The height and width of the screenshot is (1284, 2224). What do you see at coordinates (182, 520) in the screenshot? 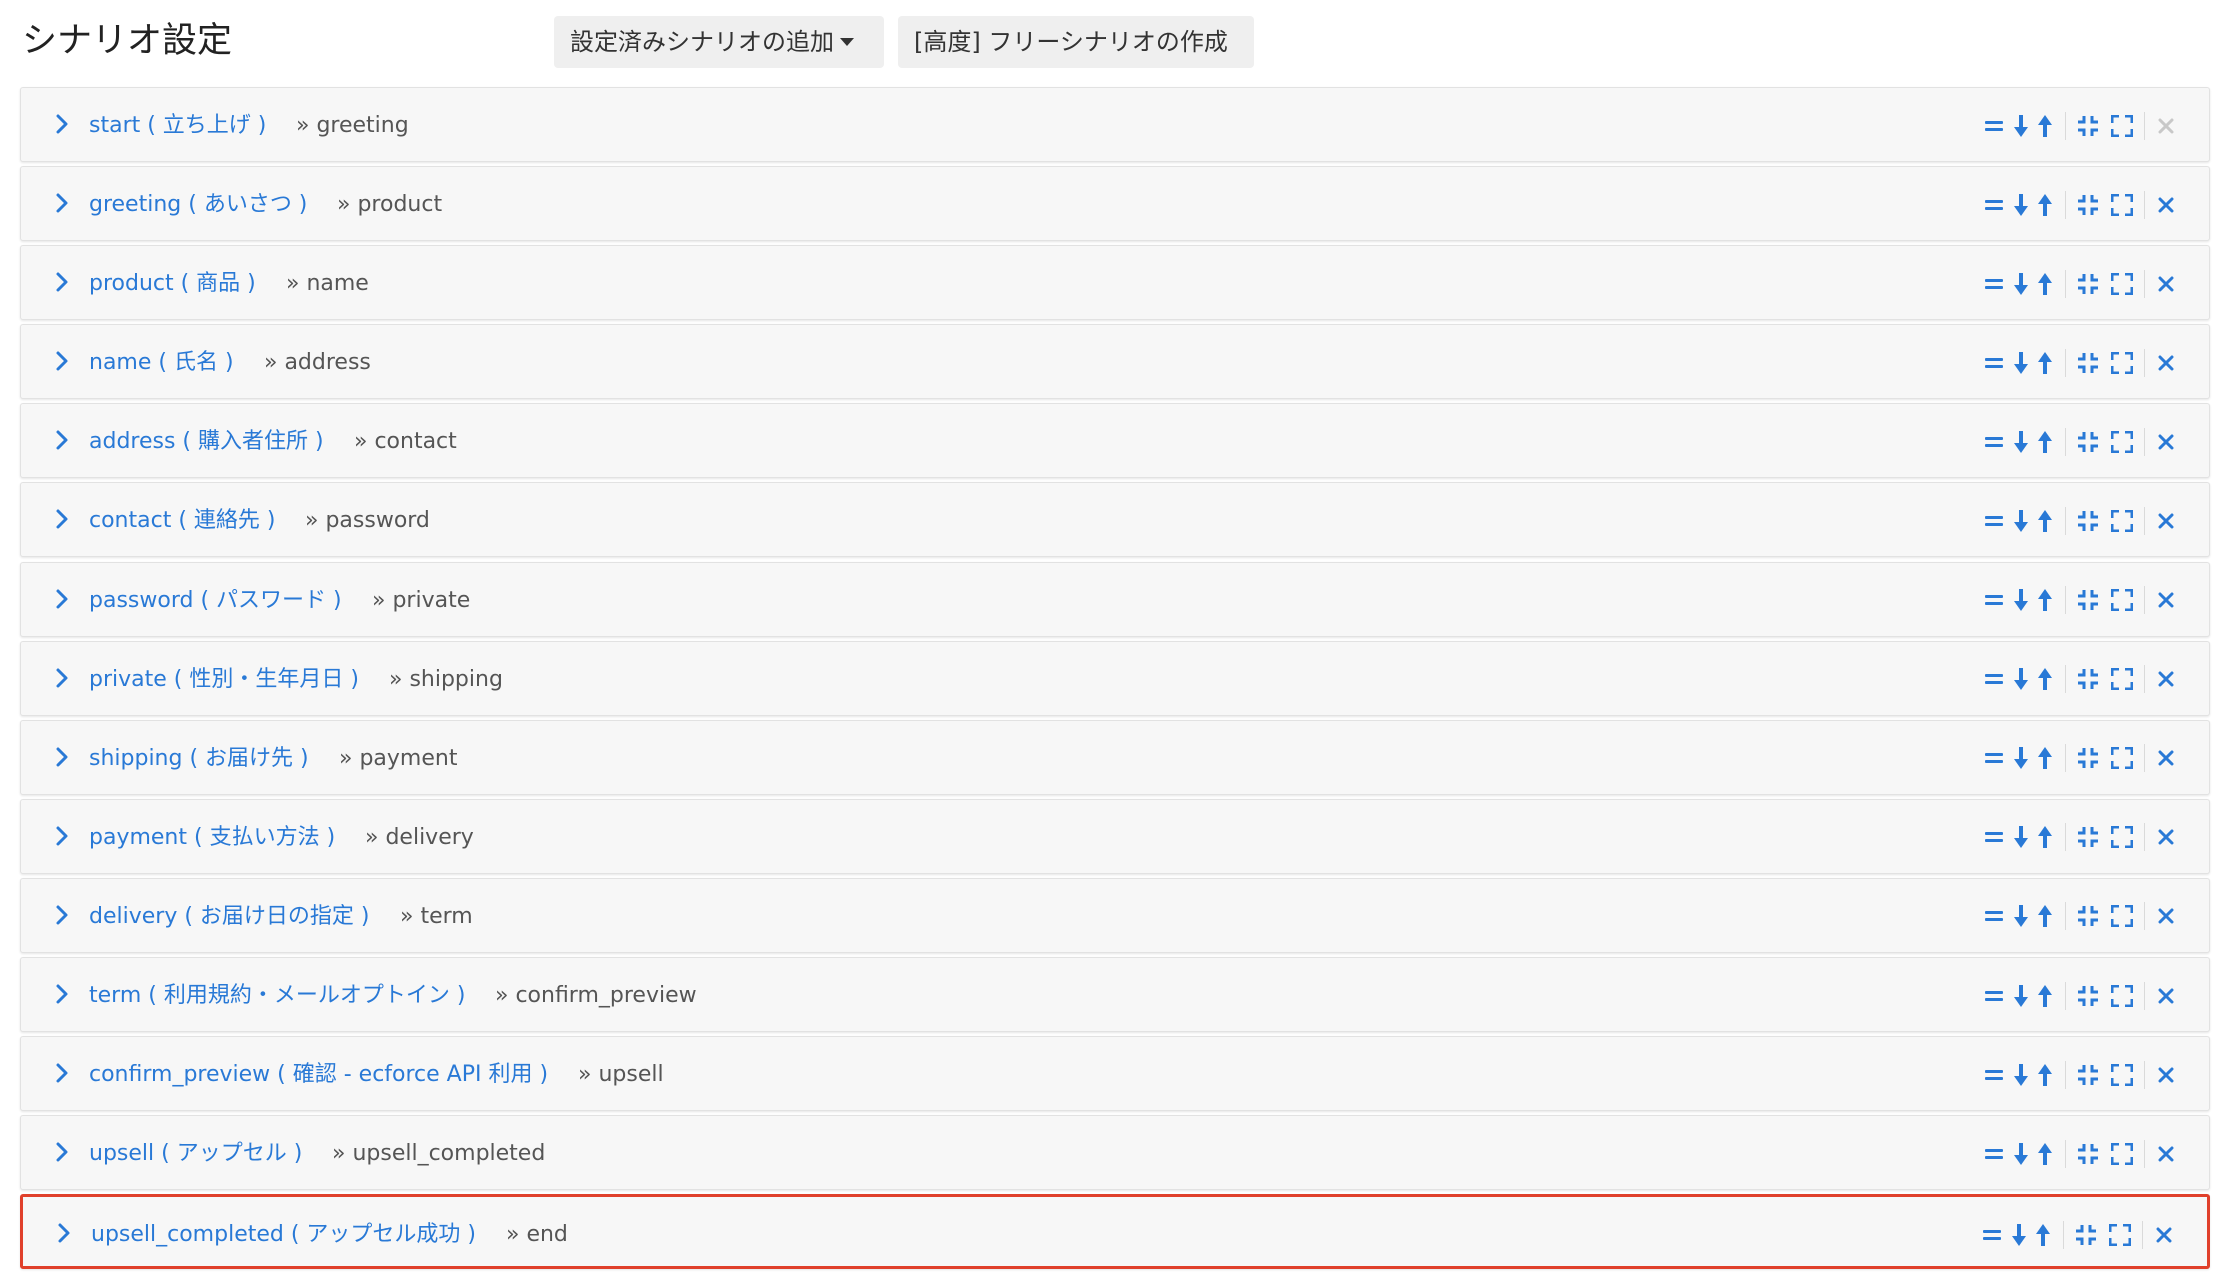
I see `scenario-name-link: contact ( 連絡先 )` at bounding box center [182, 520].